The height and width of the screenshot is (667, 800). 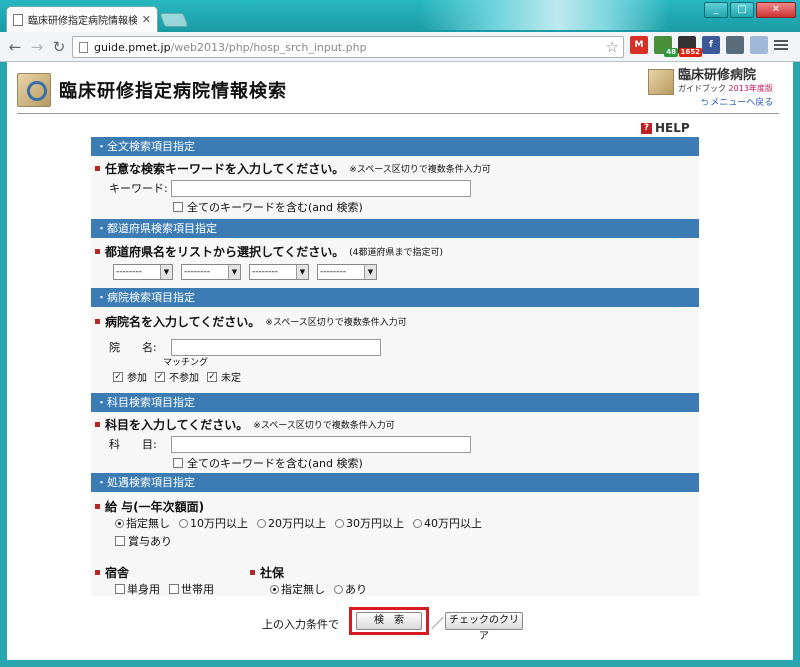 I want to click on browser-tab: 臨床研修指定病院情報検 ✕, so click(x=82, y=19).